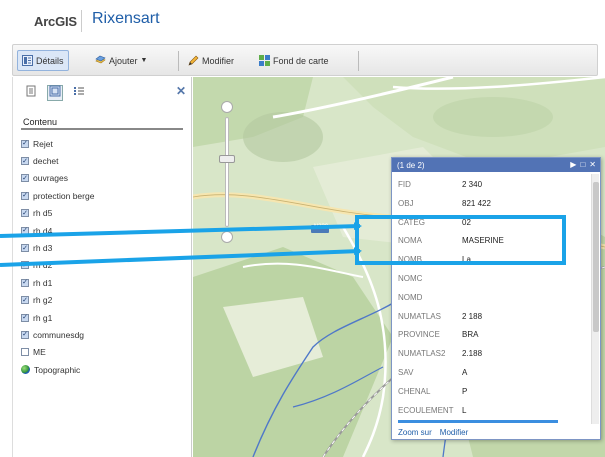 The height and width of the screenshot is (457, 605). Describe the element at coordinates (496, 165) in the screenshot. I see `popup-header: (1 de 2)` at that location.